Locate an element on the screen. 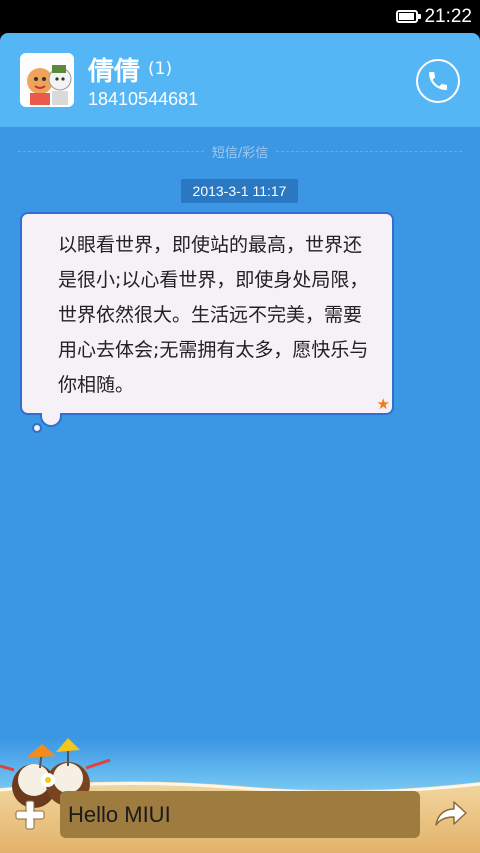  conversation-header: 倩倩 (1) 18410544681 is located at coordinates (240, 80).